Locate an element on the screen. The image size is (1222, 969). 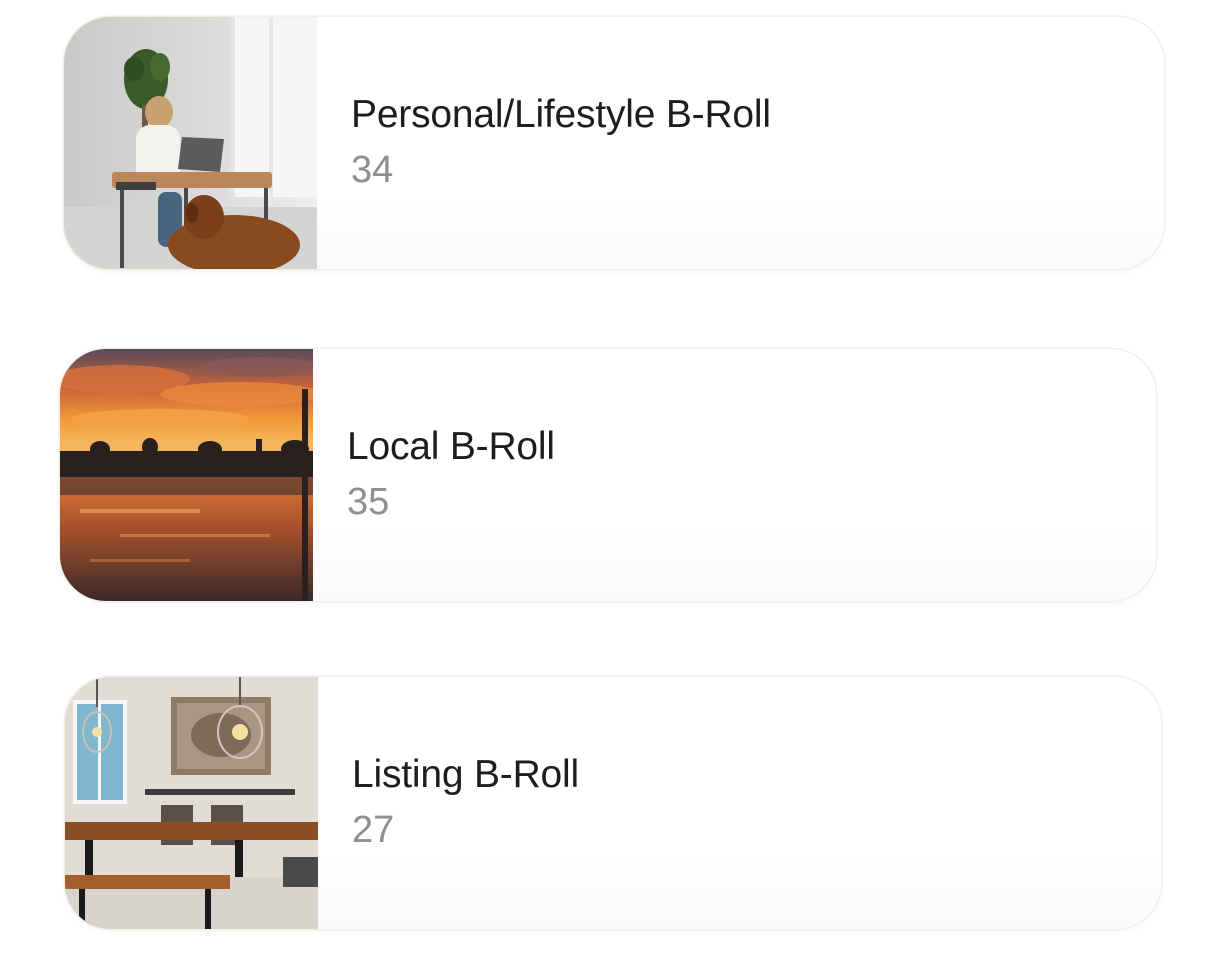
album-thumbnail-dining-room is located at coordinates (191, 803).